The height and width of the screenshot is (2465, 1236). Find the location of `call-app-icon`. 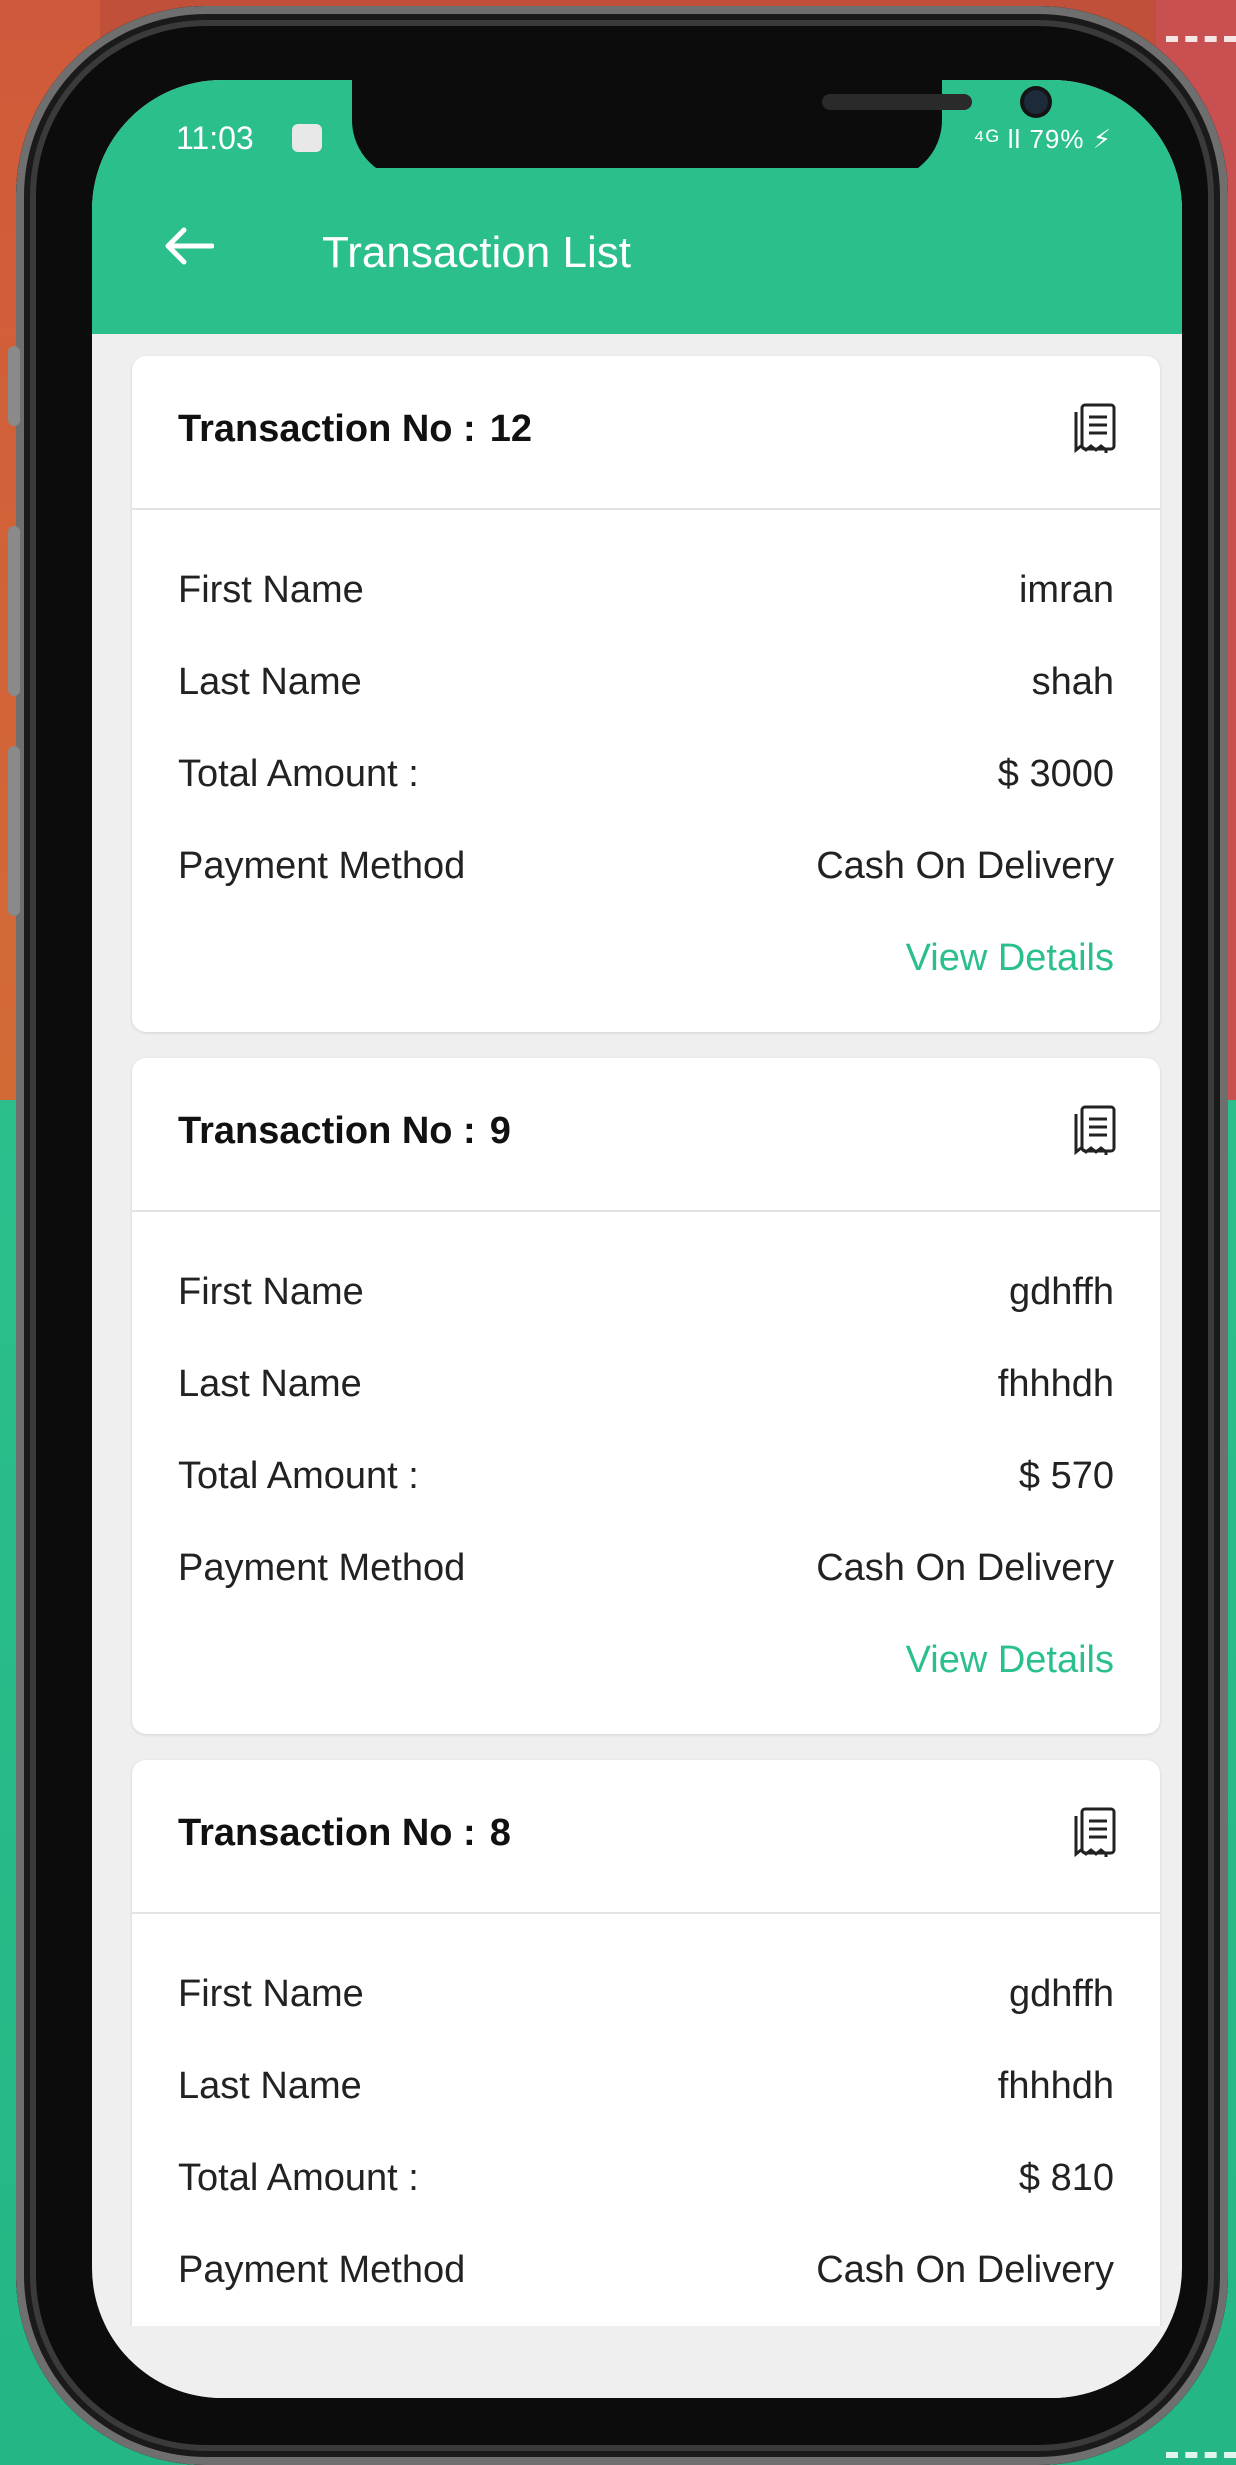

call-app-icon is located at coordinates (307, 138).